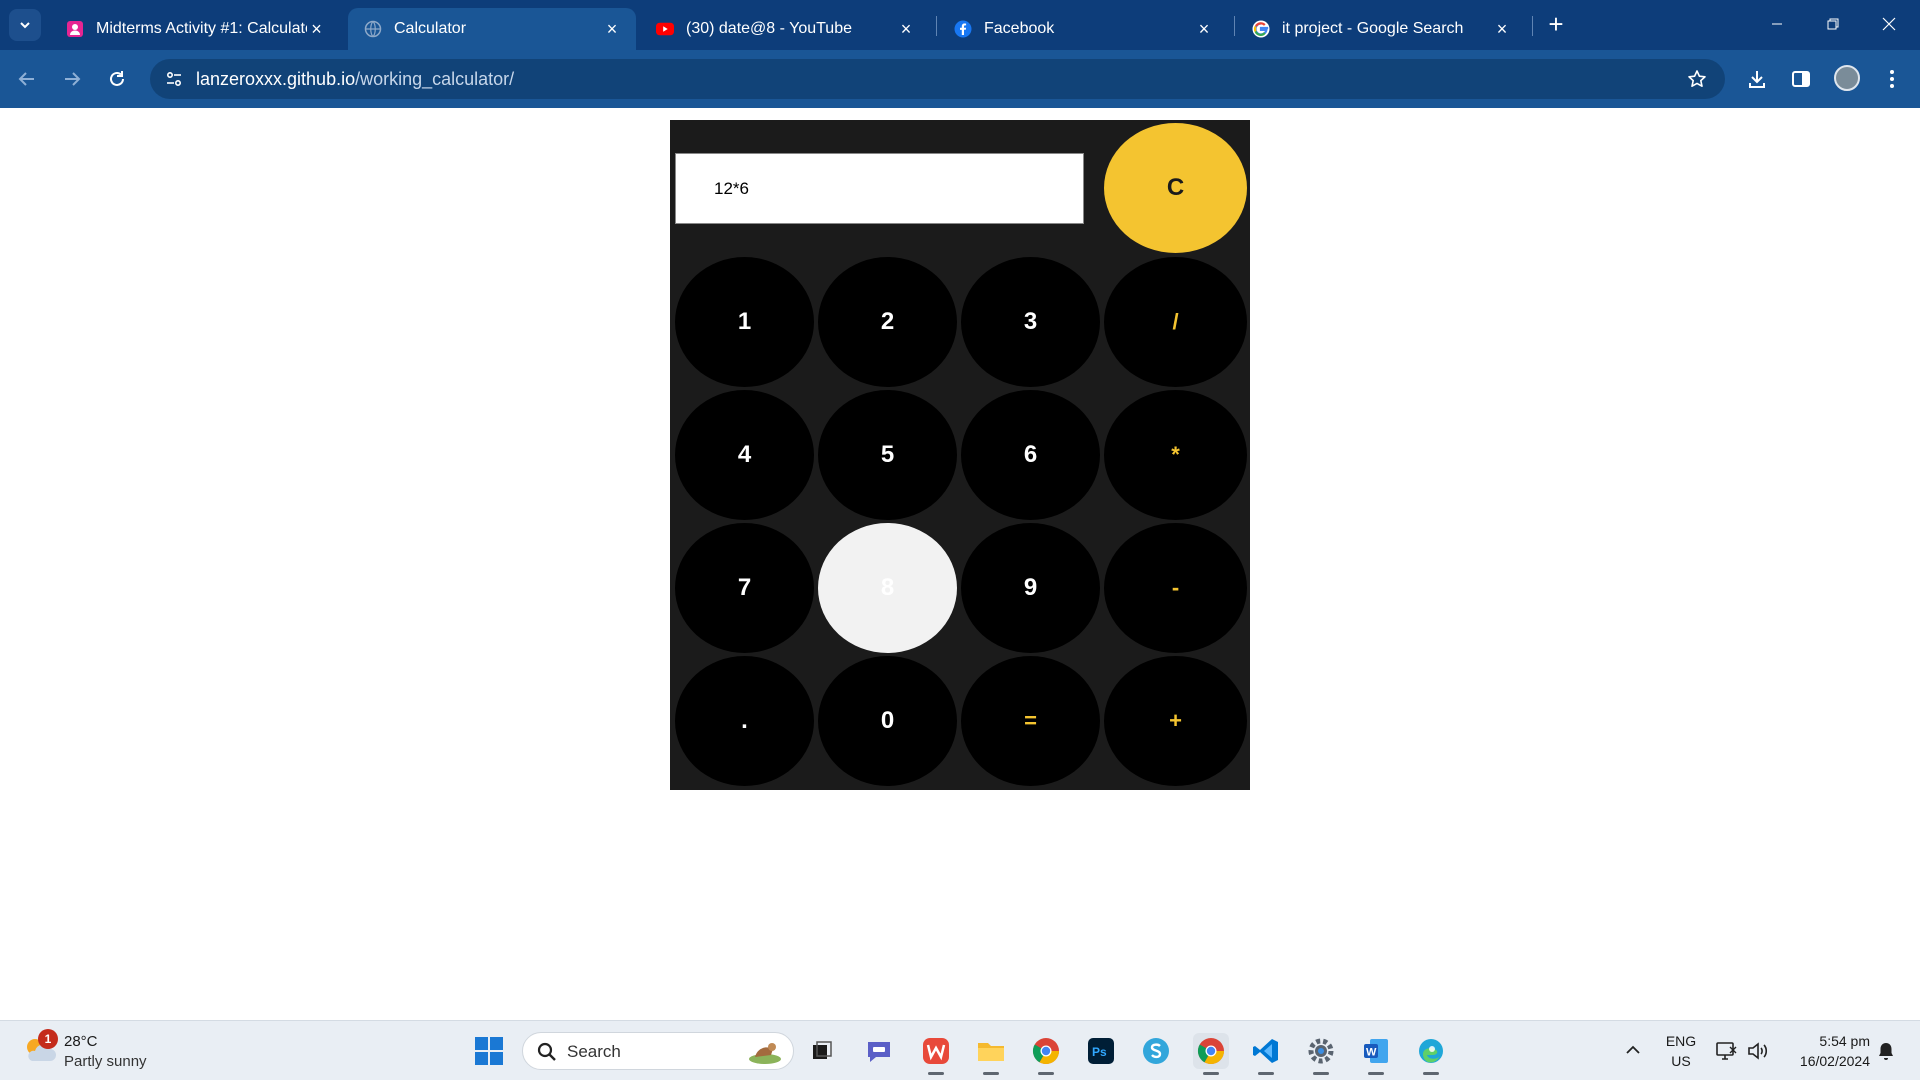  I want to click on edge-app, so click(1431, 1054).